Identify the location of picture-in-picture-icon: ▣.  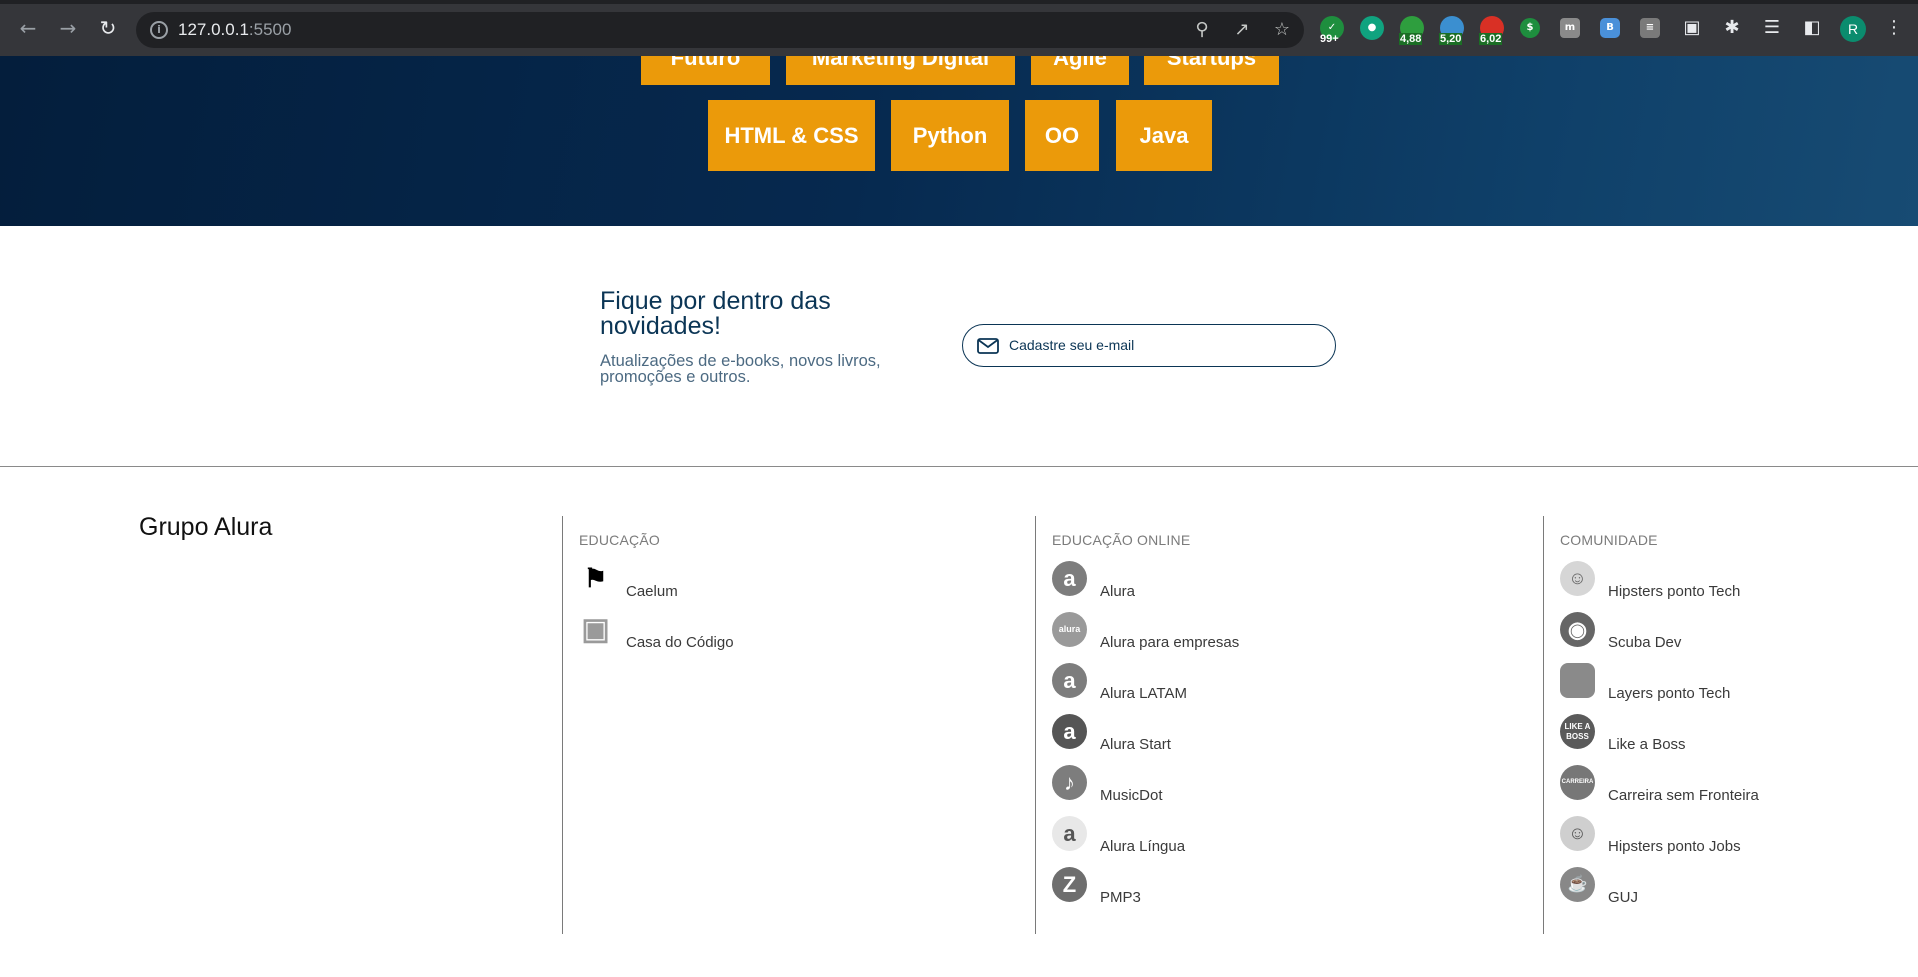
(1692, 28).